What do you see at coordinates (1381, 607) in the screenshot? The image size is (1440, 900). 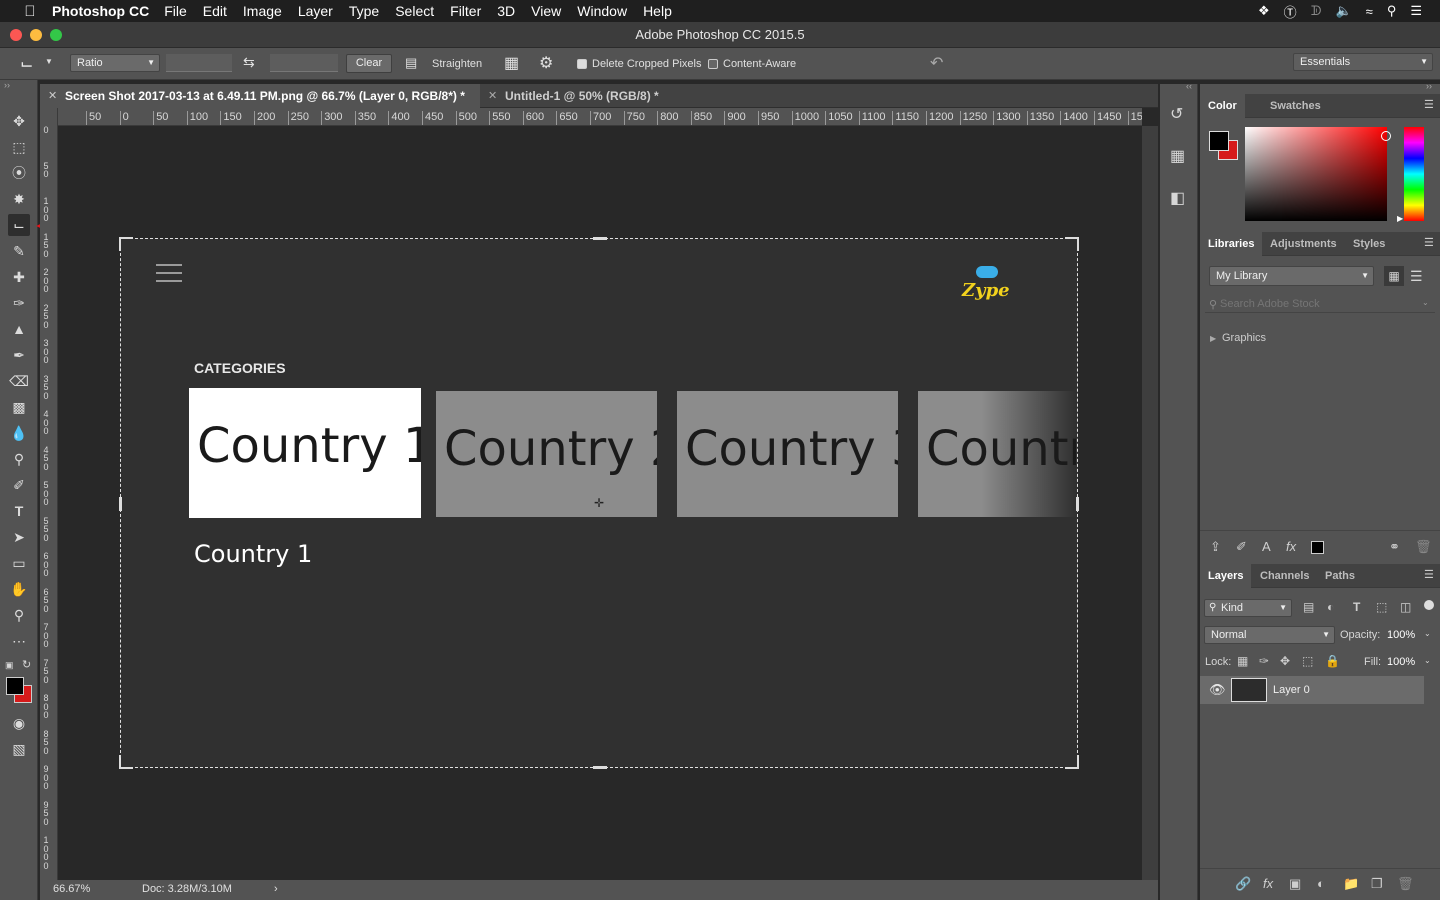 I see `filter-shape-icon: ⬚` at bounding box center [1381, 607].